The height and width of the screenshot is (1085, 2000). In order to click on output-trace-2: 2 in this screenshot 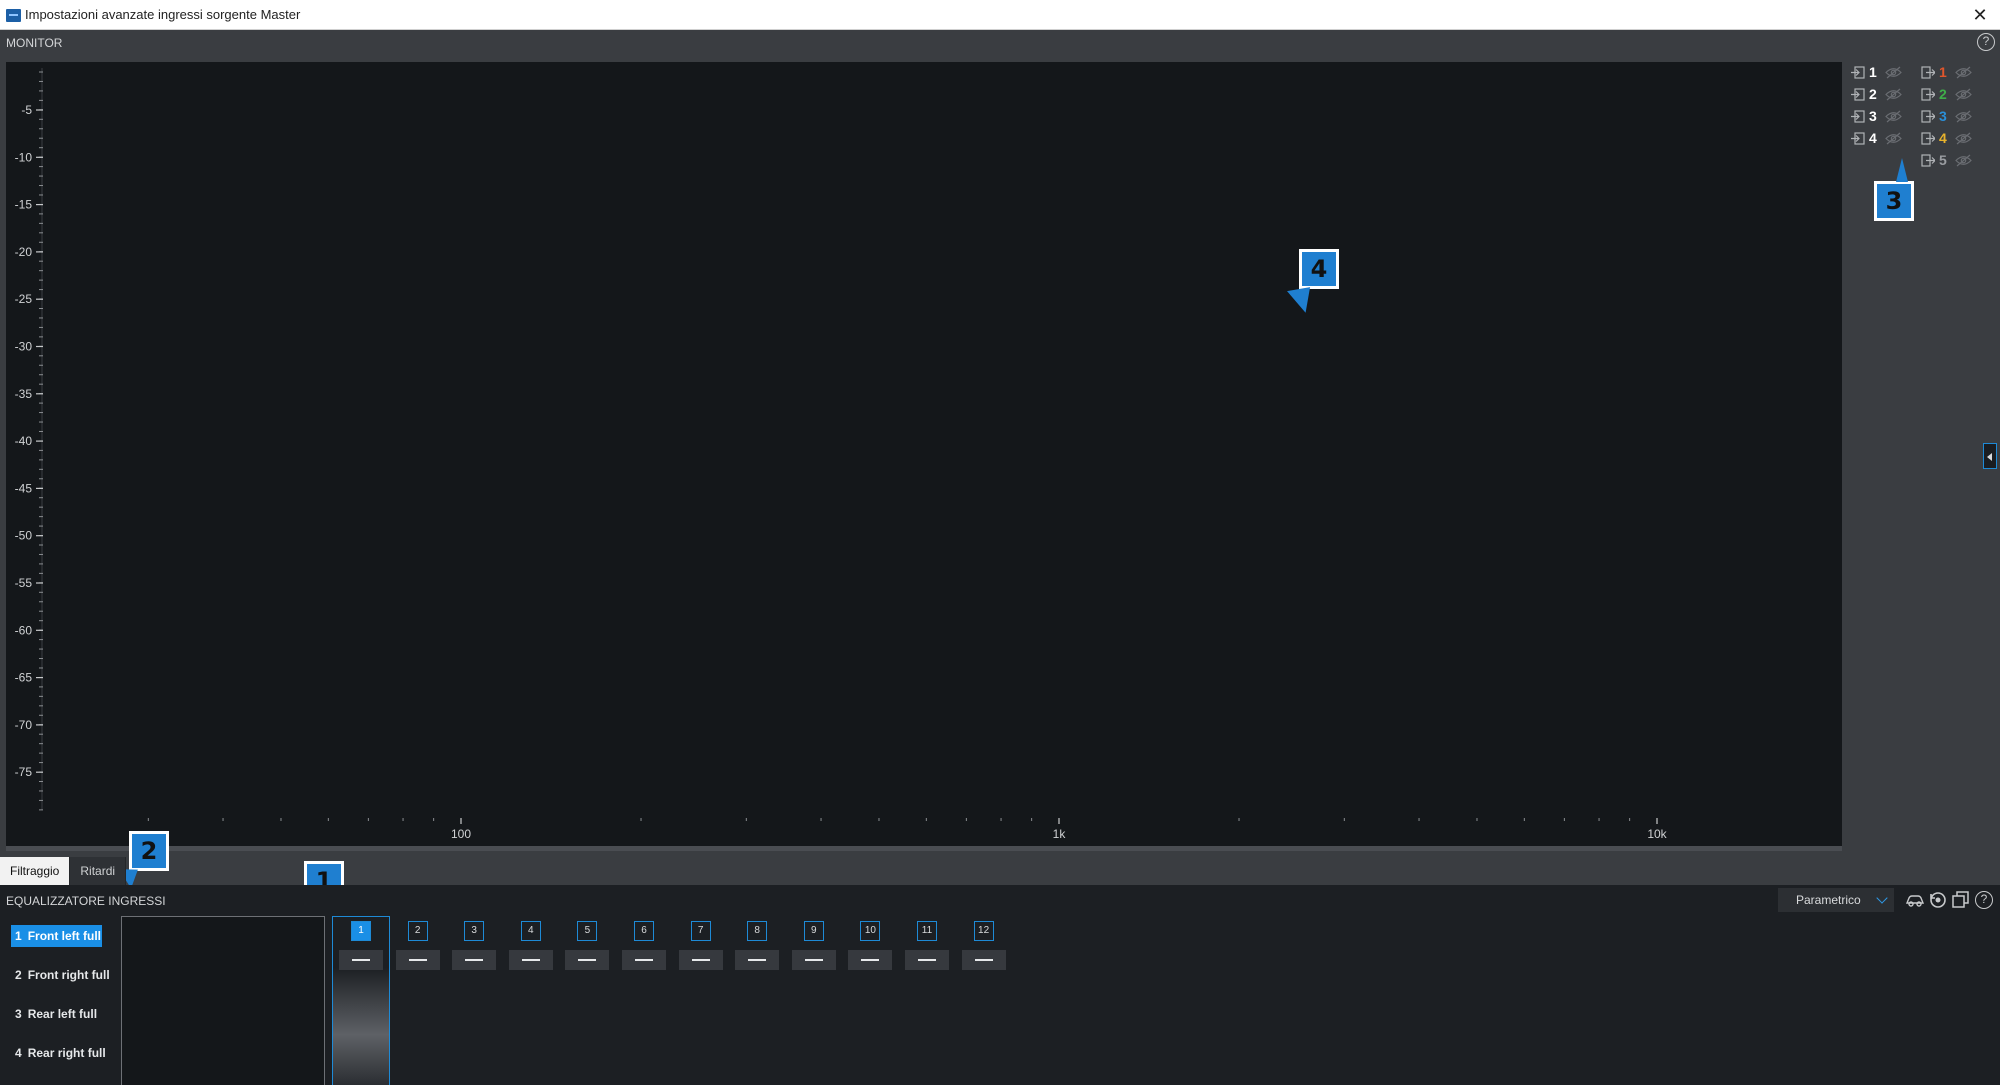, I will do `click(1946, 94)`.